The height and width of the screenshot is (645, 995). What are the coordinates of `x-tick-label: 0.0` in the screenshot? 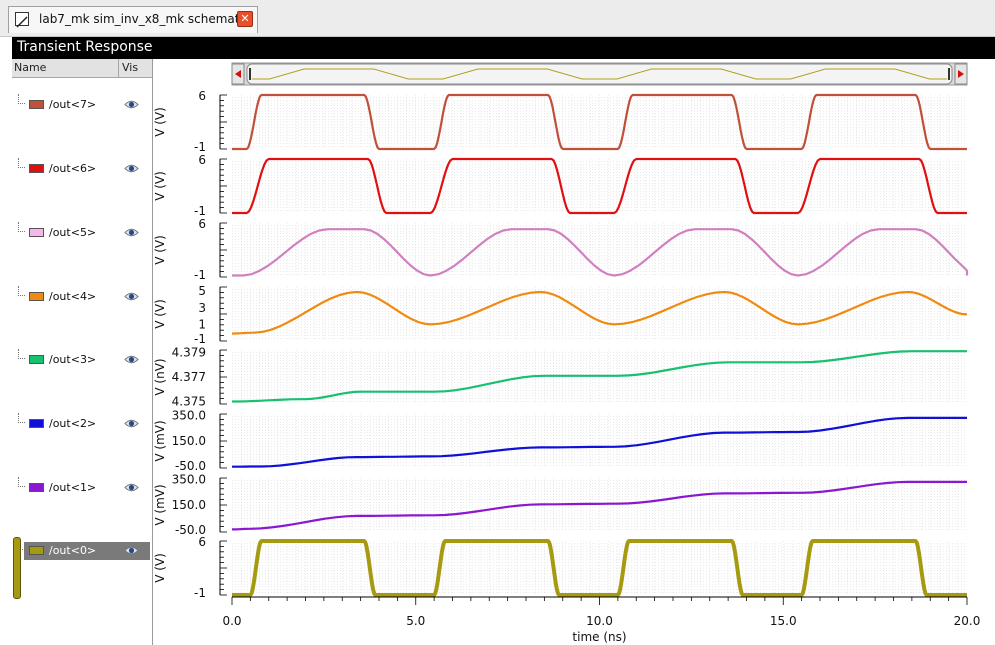 It's located at (231, 621).